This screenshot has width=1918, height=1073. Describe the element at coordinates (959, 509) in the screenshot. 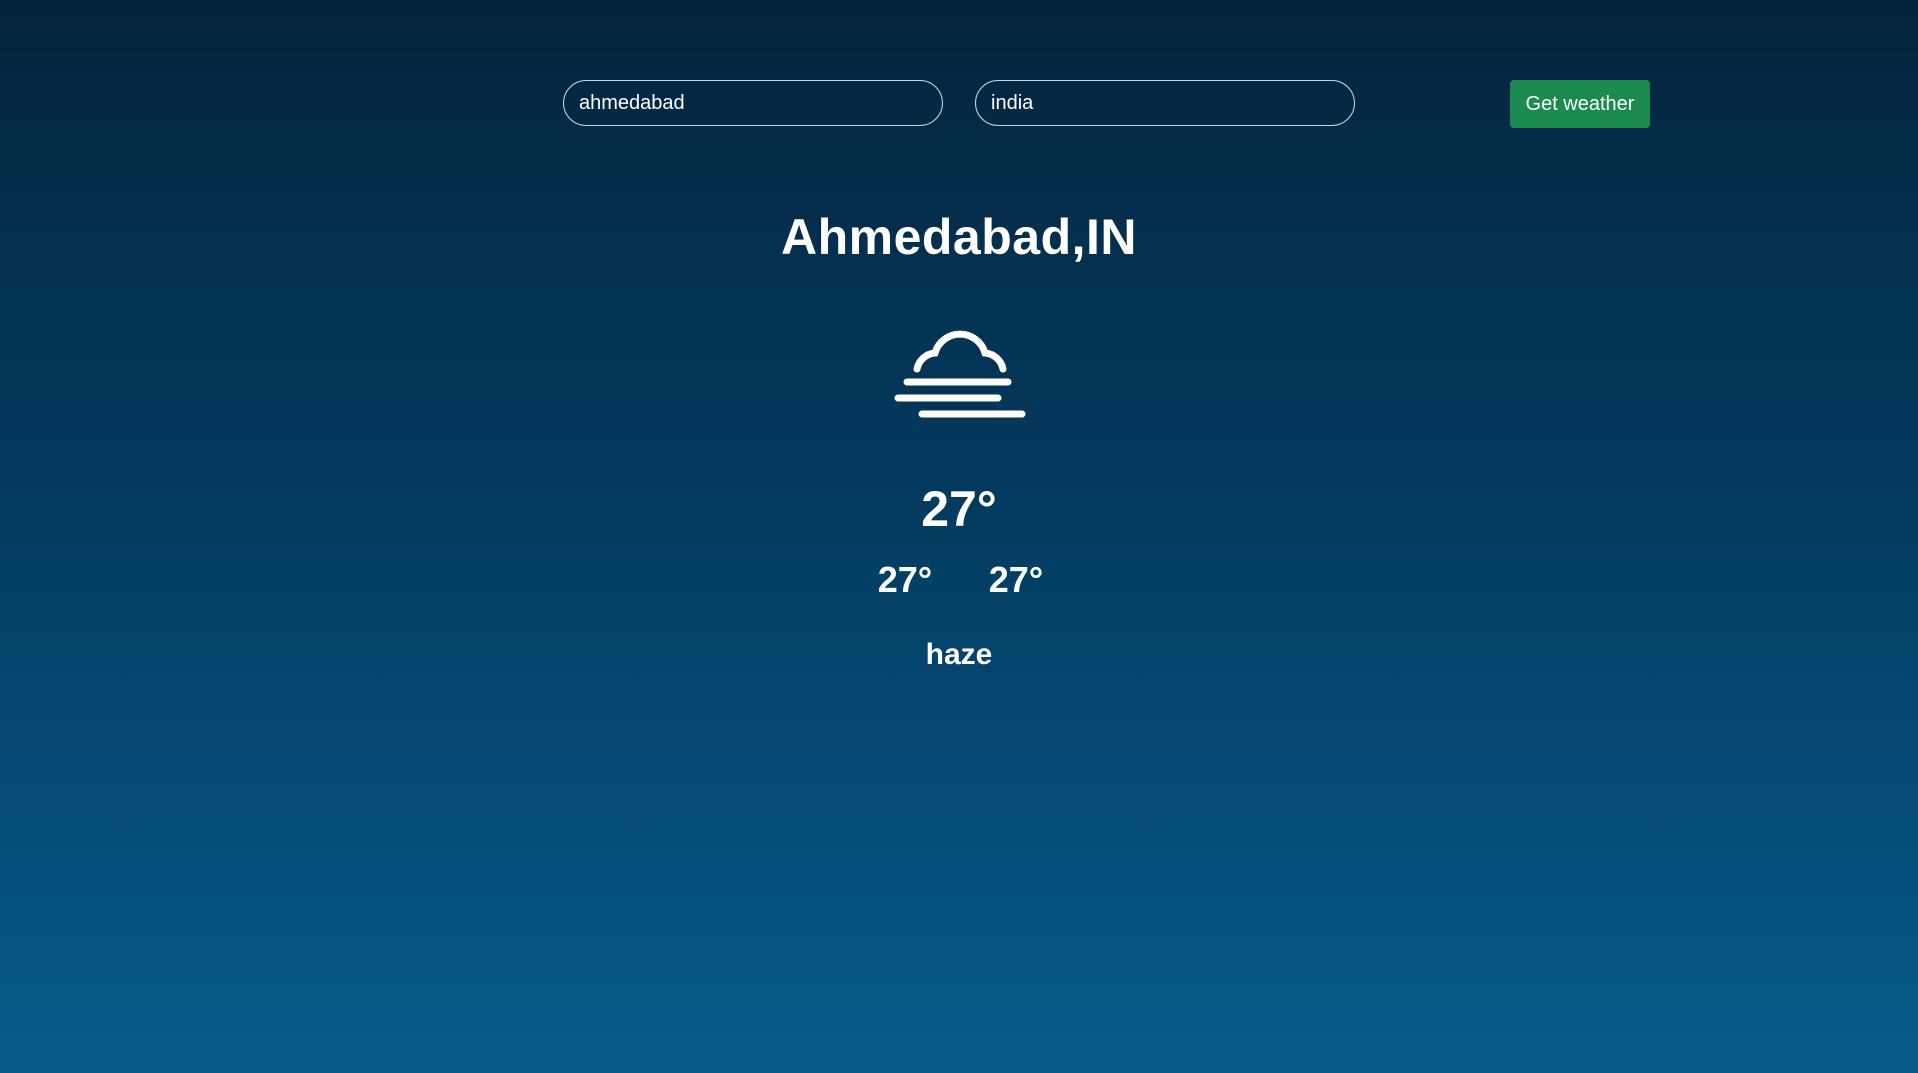

I see `current-temperature: 27°` at that location.